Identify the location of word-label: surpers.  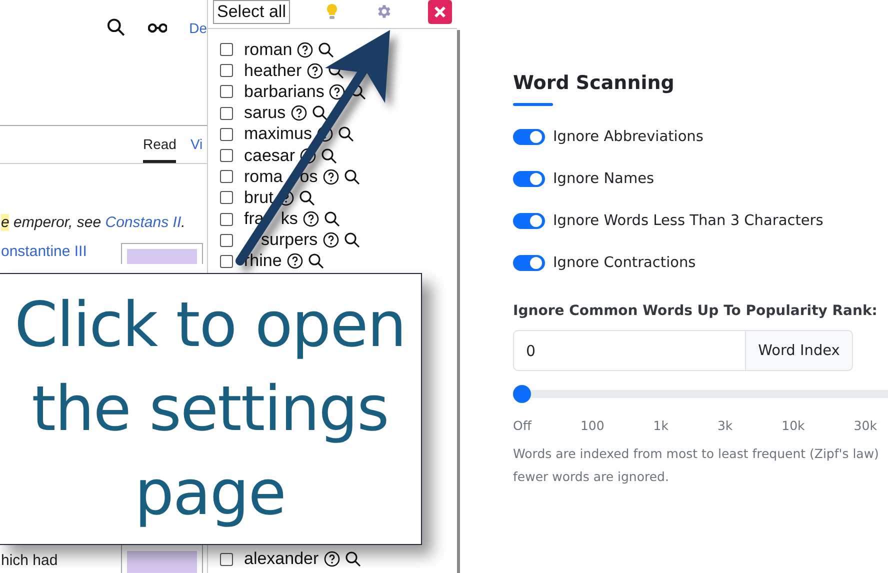
(289, 240).